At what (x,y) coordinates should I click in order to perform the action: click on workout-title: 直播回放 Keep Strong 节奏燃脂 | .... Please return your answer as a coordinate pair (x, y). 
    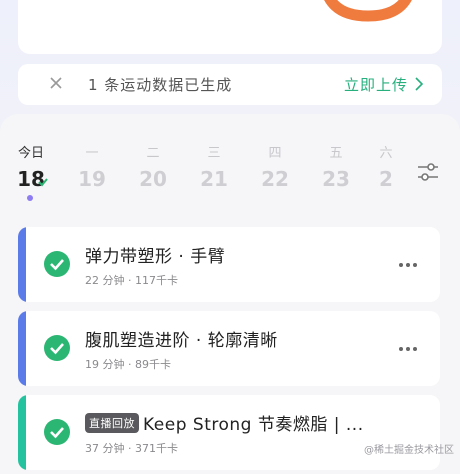
    Looking at the image, I should click on (224, 422).